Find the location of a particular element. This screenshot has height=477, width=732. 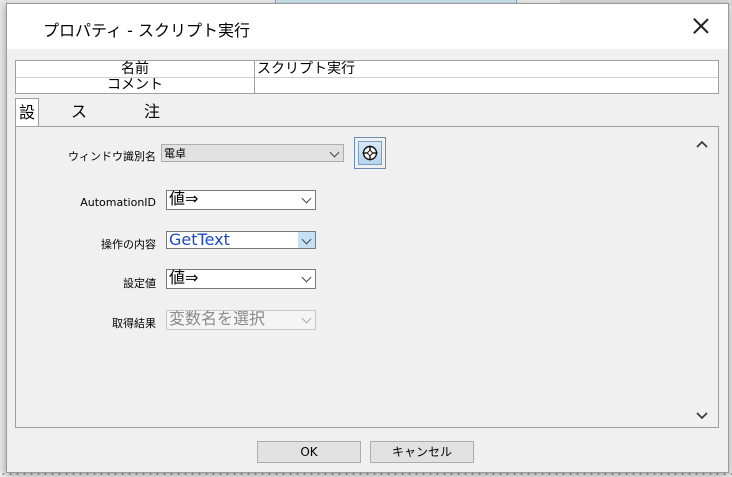

window-target-button is located at coordinates (370, 153).